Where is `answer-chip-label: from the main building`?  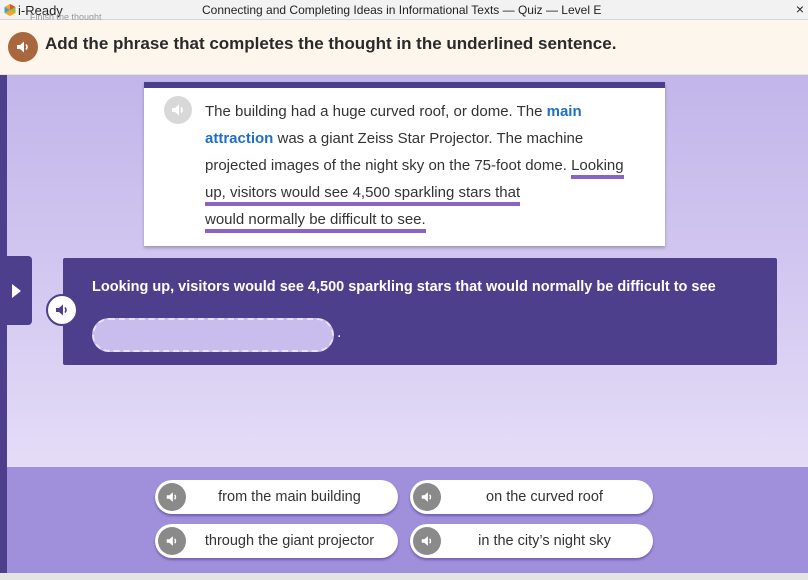
answer-chip-label: from the main building is located at coordinates (289, 497).